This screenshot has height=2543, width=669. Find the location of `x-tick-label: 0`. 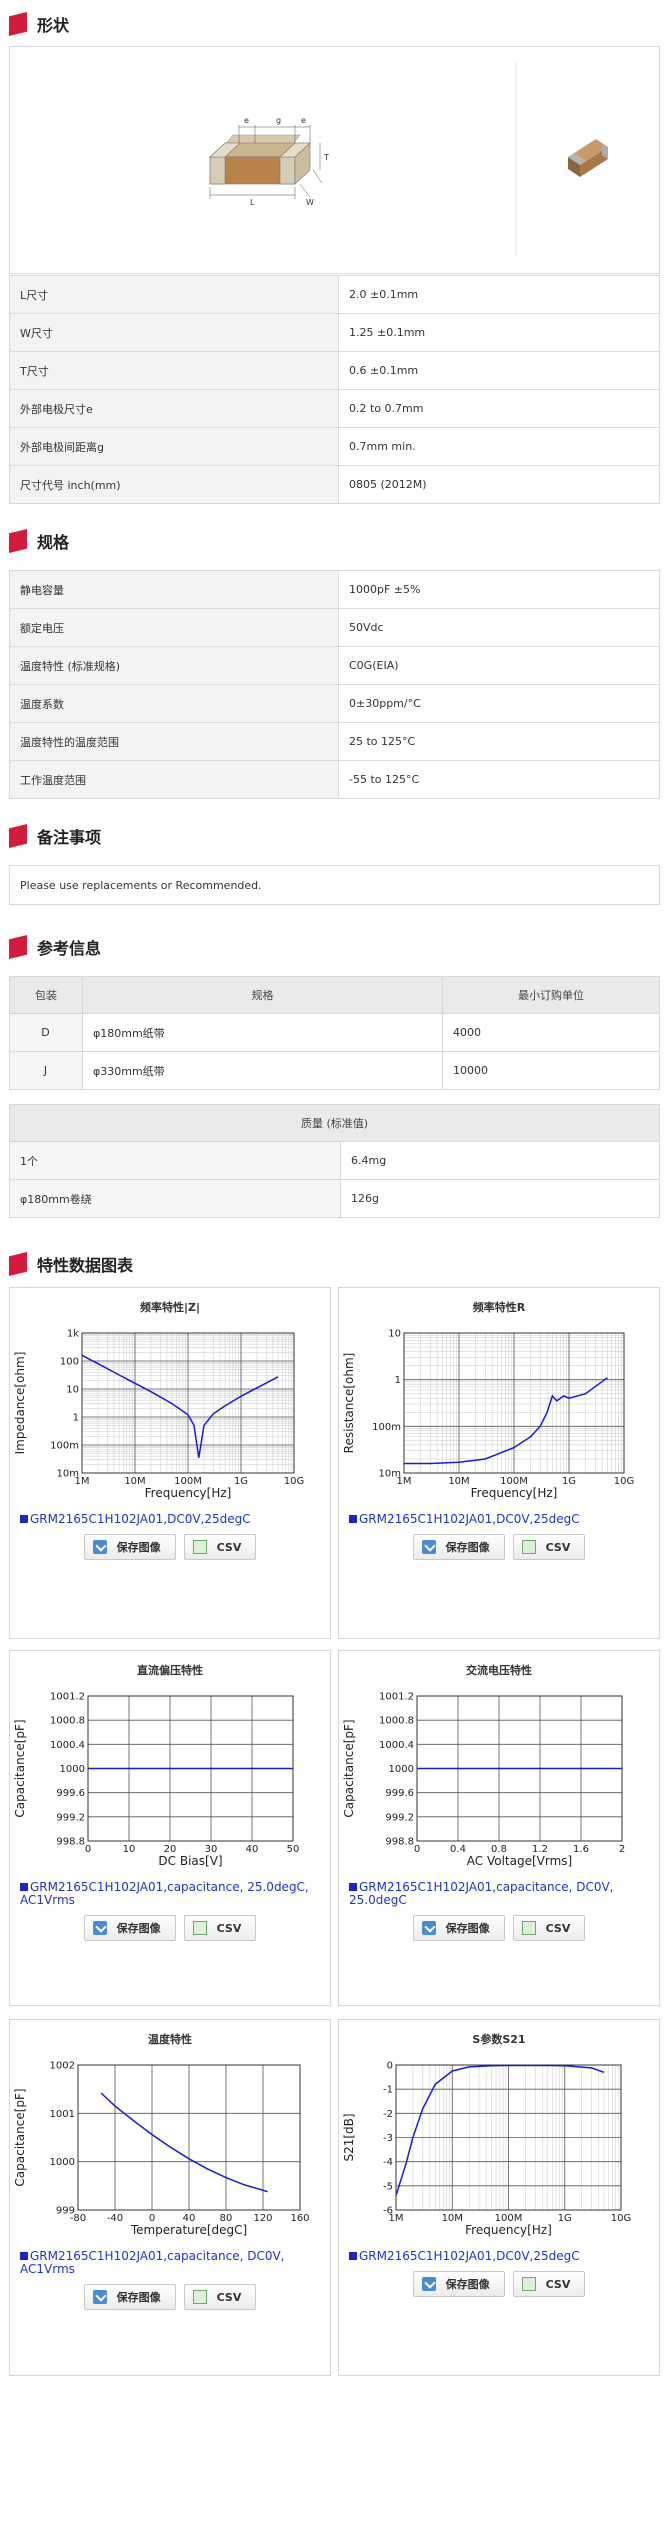

x-tick-label: 0 is located at coordinates (417, 1849).